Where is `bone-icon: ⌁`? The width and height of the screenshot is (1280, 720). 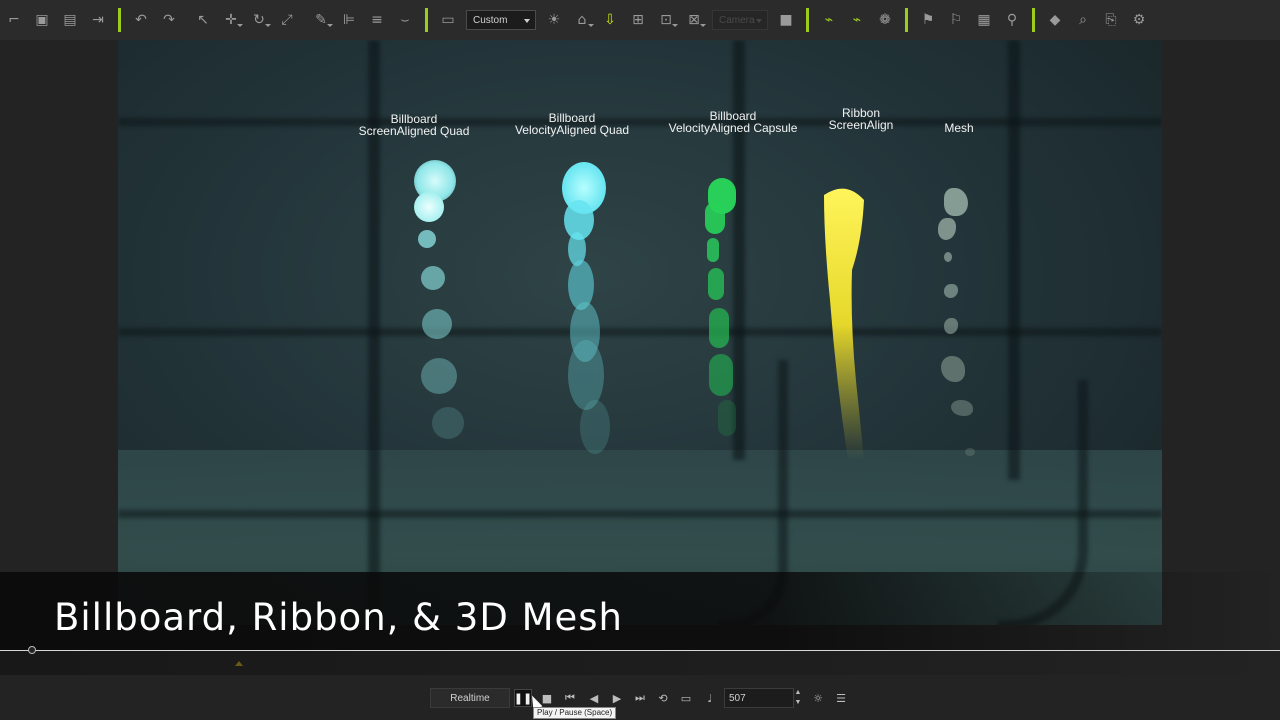 bone-icon: ⌁ is located at coordinates (857, 20).